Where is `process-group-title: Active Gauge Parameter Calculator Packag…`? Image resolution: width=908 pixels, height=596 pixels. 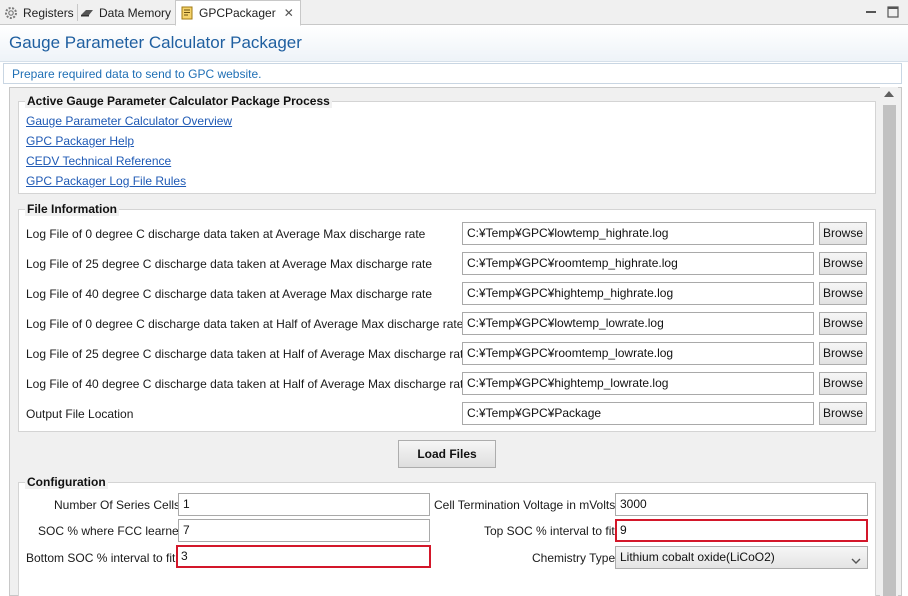 process-group-title: Active Gauge Parameter Calculator Packag… is located at coordinates (178, 101).